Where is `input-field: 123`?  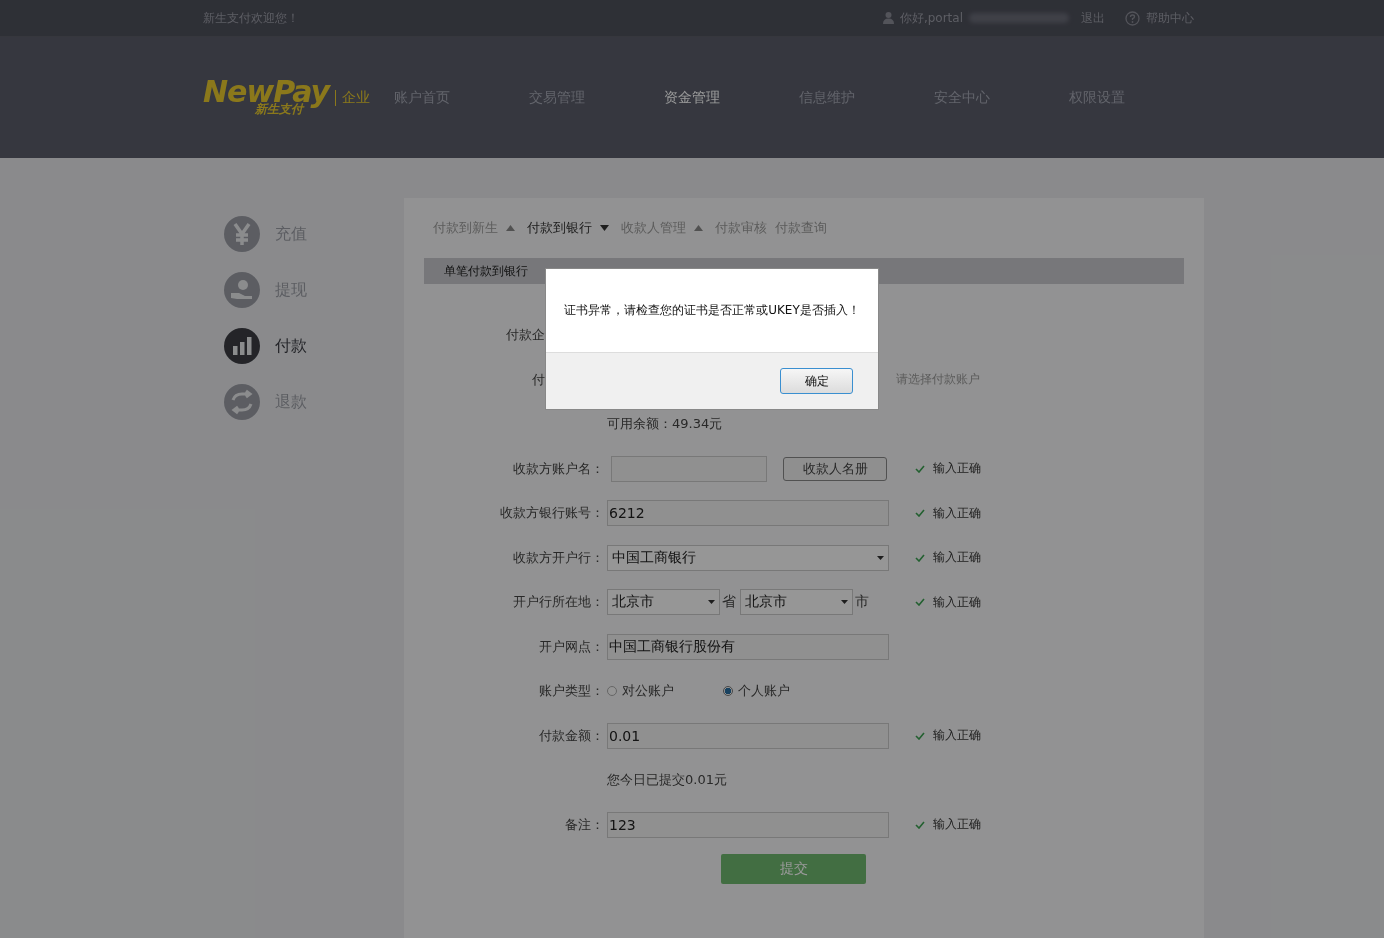 input-field: 123 is located at coordinates (748, 824).